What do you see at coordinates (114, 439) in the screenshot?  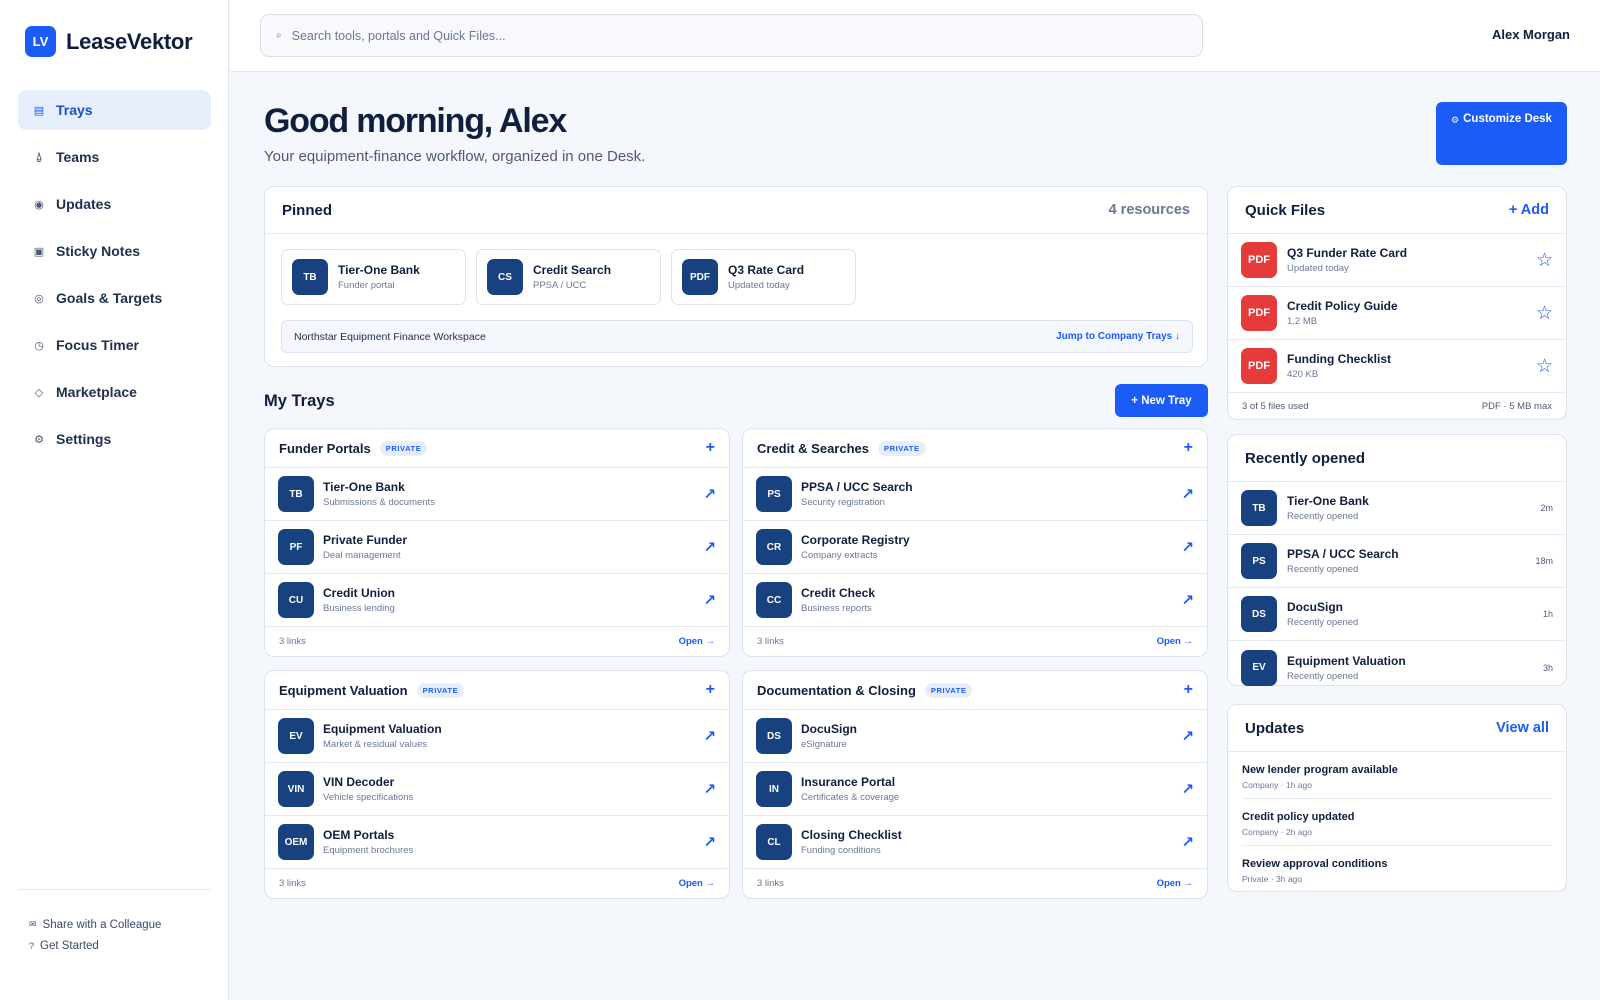 I see `sidebar-item-settings: ⚙ Settings` at bounding box center [114, 439].